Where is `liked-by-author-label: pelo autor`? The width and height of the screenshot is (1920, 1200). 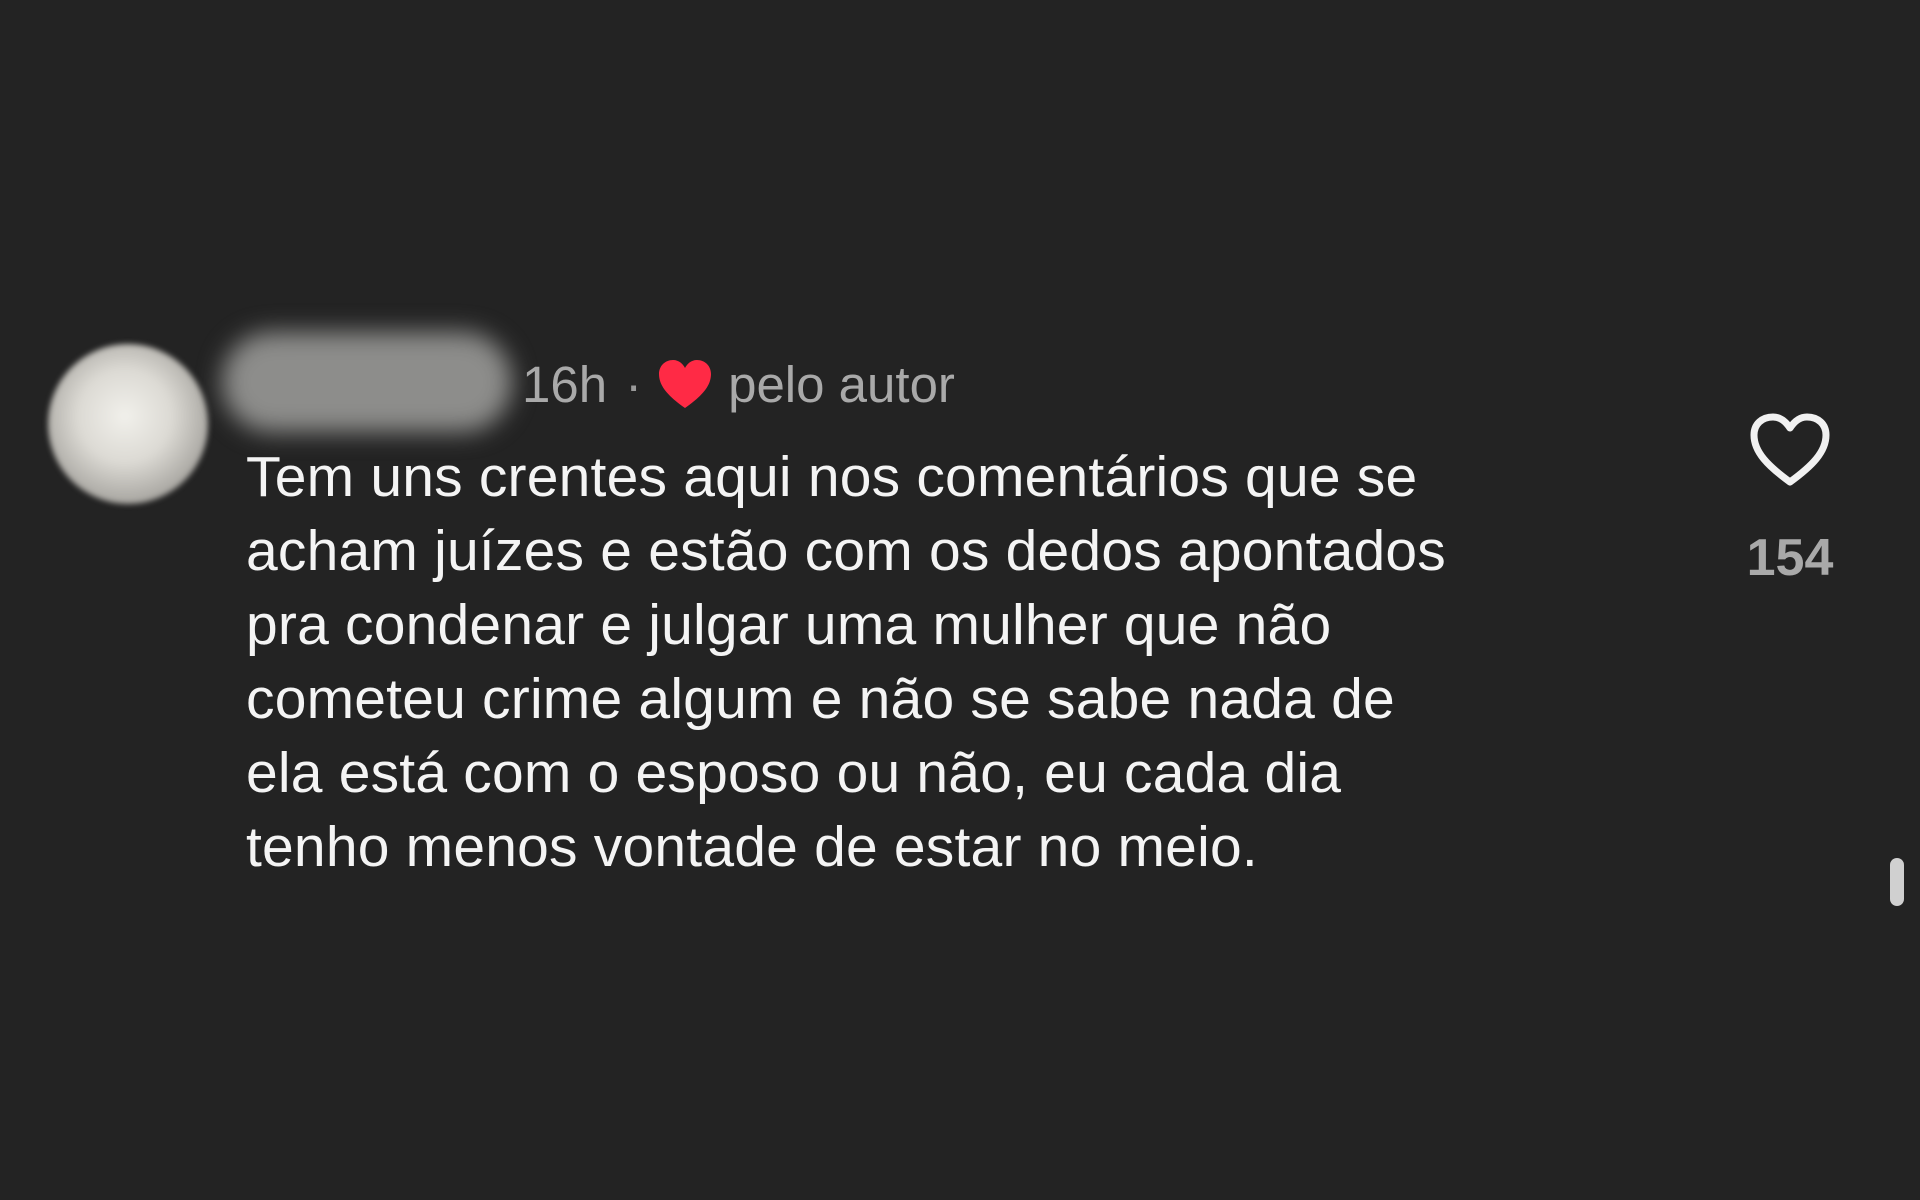 liked-by-author-label: pelo autor is located at coordinates (841, 384).